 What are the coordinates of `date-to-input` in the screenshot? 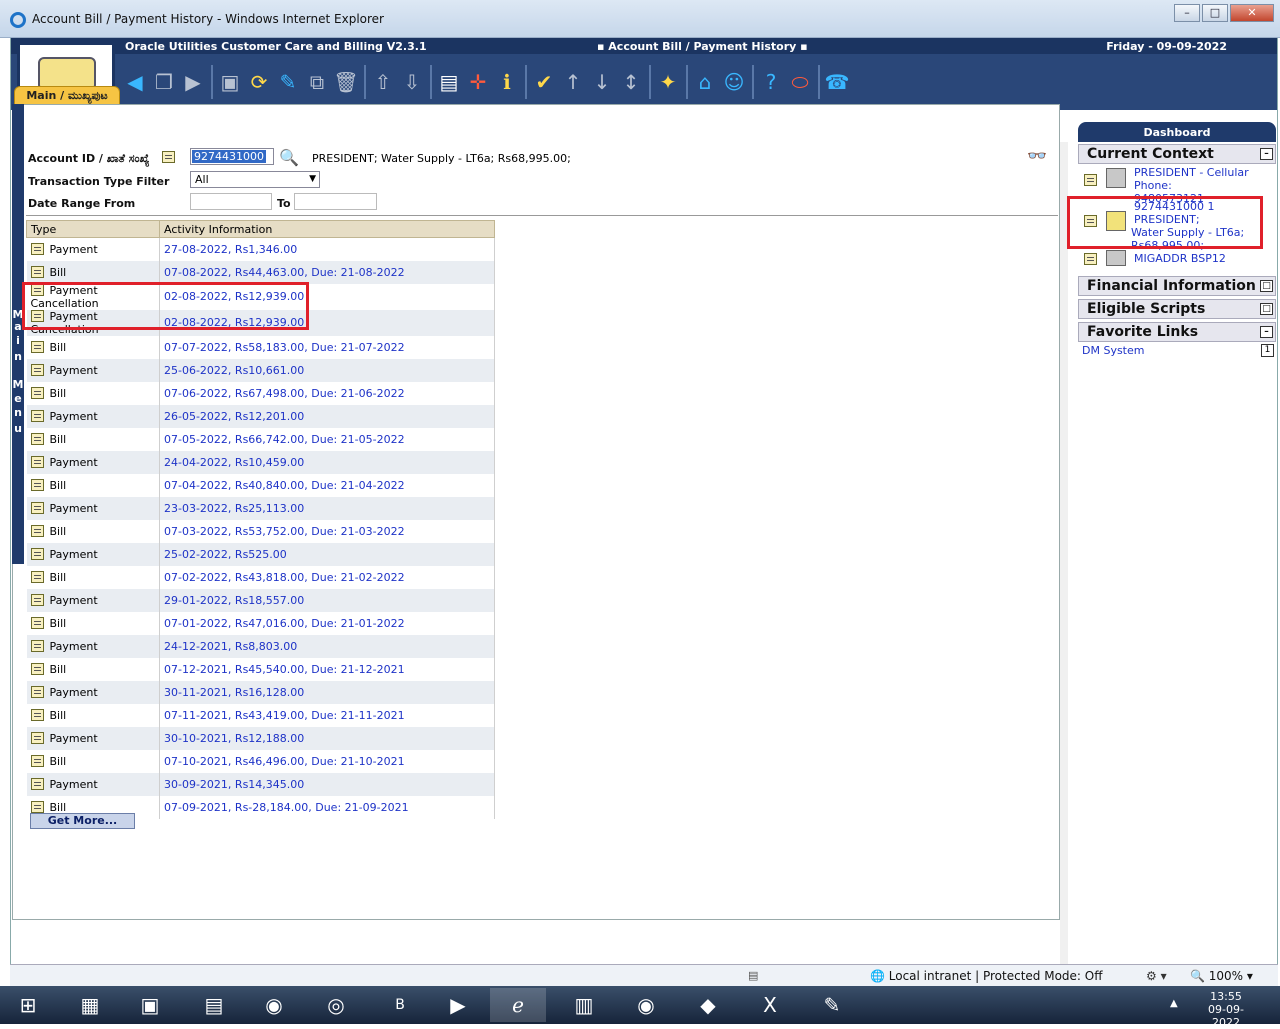 It's located at (335, 201).